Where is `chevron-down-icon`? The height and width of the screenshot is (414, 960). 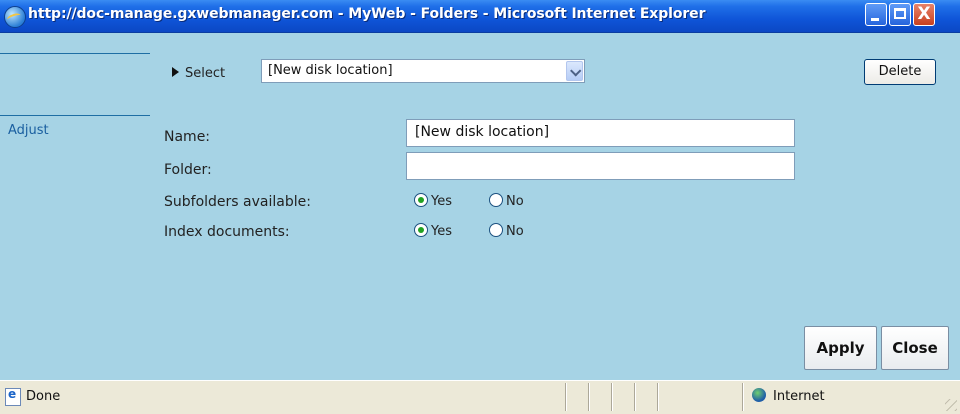 chevron-down-icon is located at coordinates (576, 71).